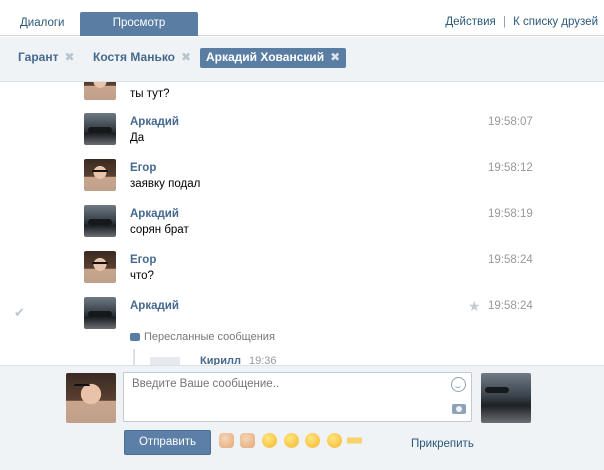 The width and height of the screenshot is (604, 470). Describe the element at coordinates (91, 398) in the screenshot. I see `my-avatar` at that location.